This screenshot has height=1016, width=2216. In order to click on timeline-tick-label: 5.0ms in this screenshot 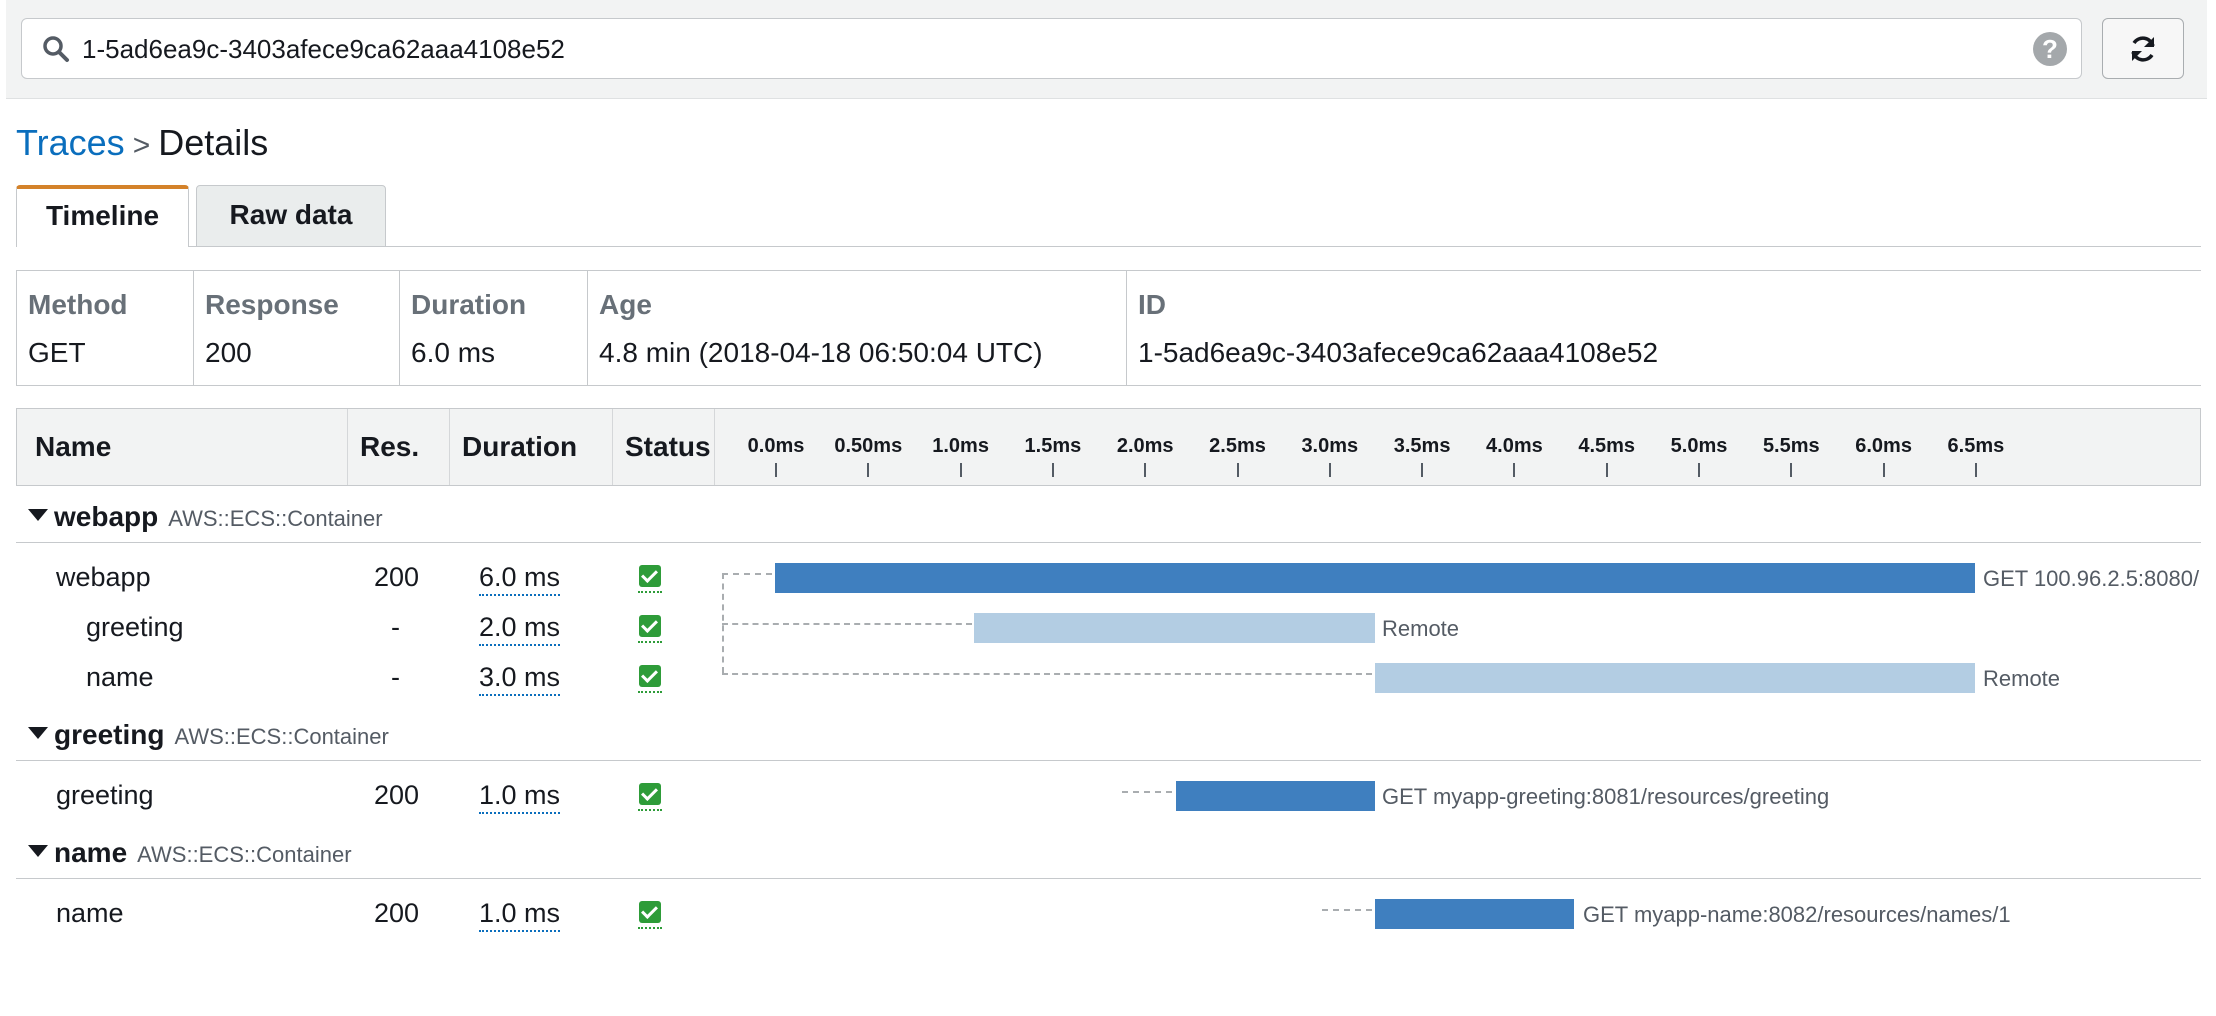, I will do `click(1699, 446)`.